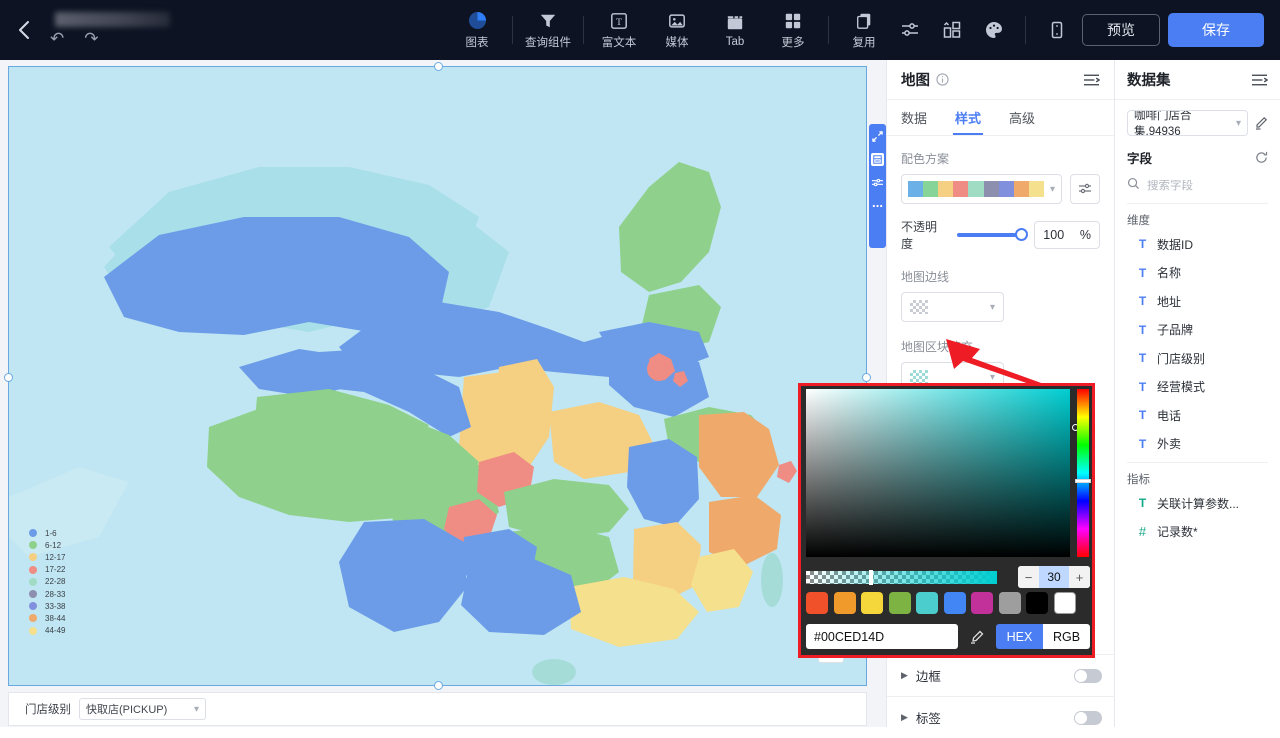 This screenshot has width=1280, height=738. I want to click on chevron-right-icon: ▶, so click(904, 675).